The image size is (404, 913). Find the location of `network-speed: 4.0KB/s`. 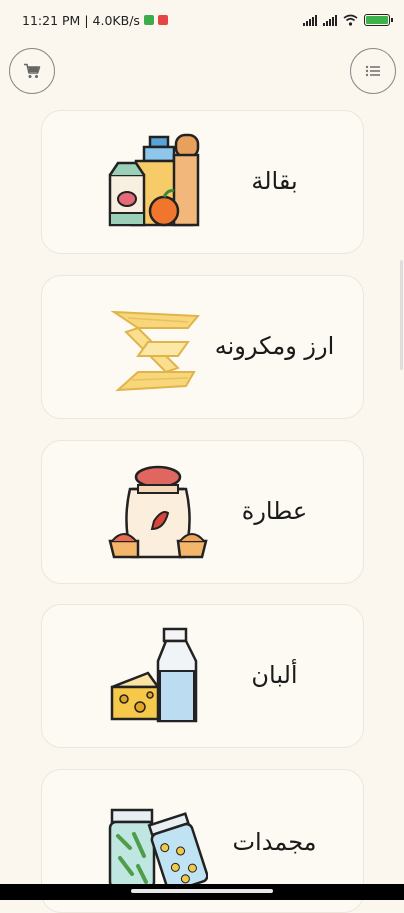

network-speed: 4.0KB/s is located at coordinates (116, 20).